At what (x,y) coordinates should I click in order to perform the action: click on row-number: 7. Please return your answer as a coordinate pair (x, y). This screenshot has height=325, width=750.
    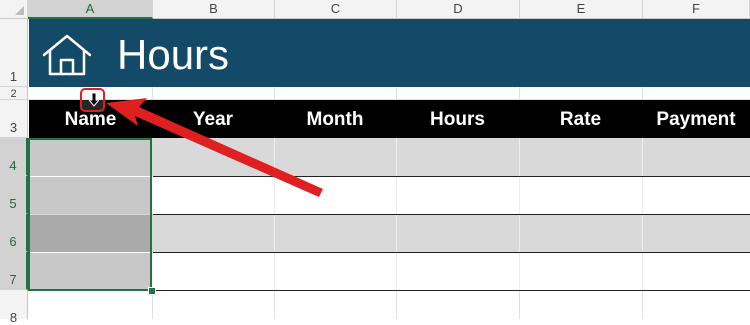
    Looking at the image, I should click on (13, 279).